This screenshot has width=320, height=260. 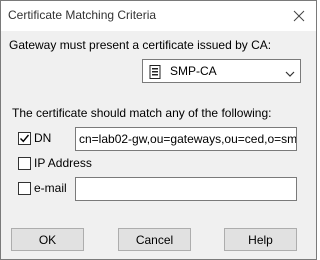 What do you see at coordinates (155, 73) in the screenshot?
I see `certificate-server-icon` at bounding box center [155, 73].